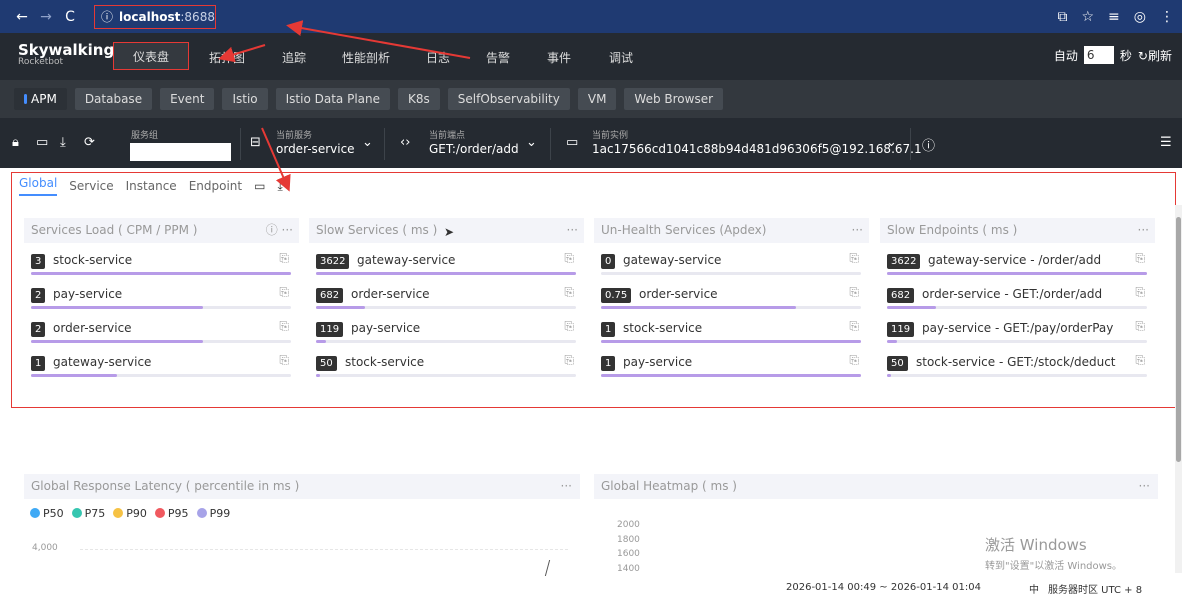 The height and width of the screenshot is (596, 1182). Describe the element at coordinates (559, 57) in the screenshot. I see `nav-item-event: 事件` at that location.